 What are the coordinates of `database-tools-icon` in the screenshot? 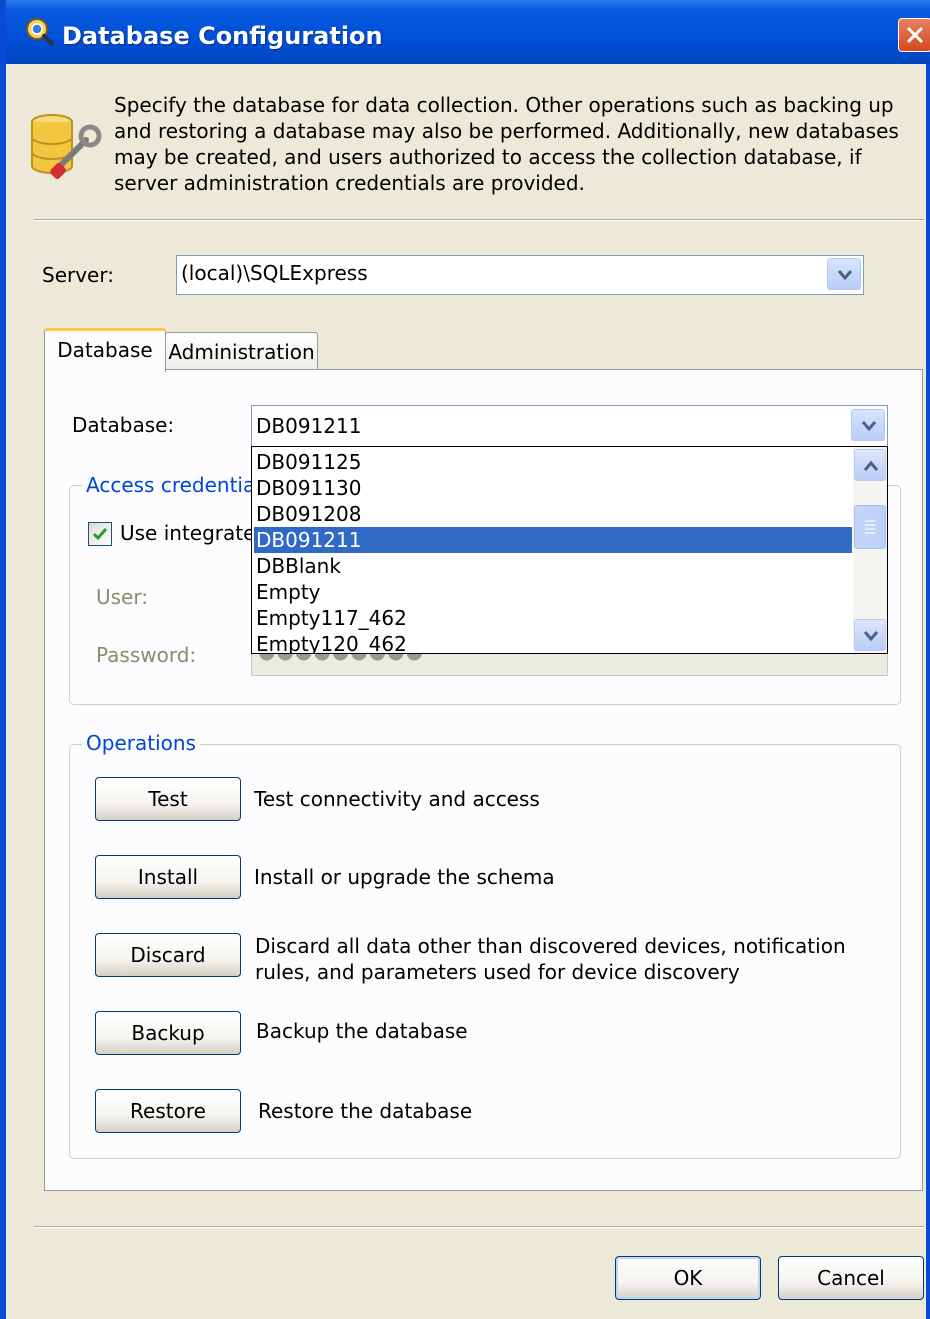 It's located at (66, 146).